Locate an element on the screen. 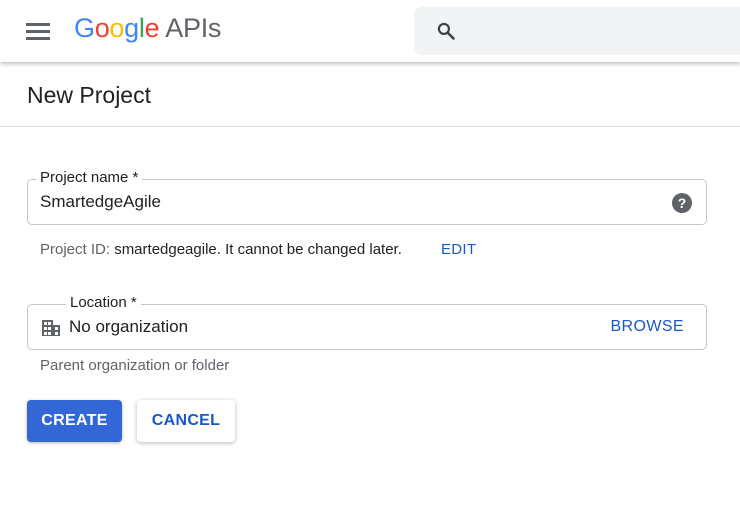 This screenshot has width=740, height=510. project-name-input: SmartedgeAgile is located at coordinates (100, 202).